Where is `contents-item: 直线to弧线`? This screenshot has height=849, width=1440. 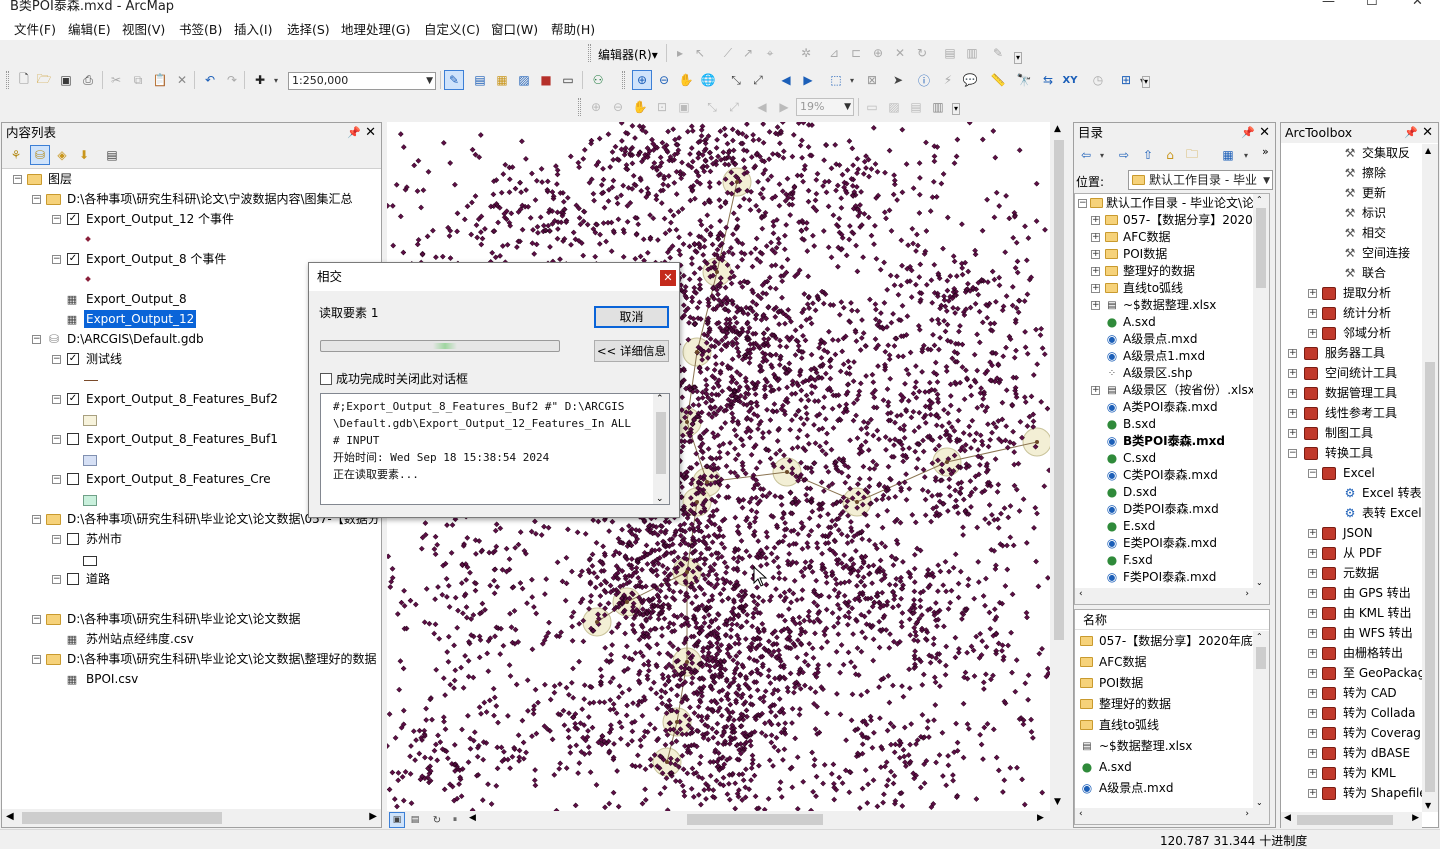 contents-item: 直线to弧线 is located at coordinates (1129, 725).